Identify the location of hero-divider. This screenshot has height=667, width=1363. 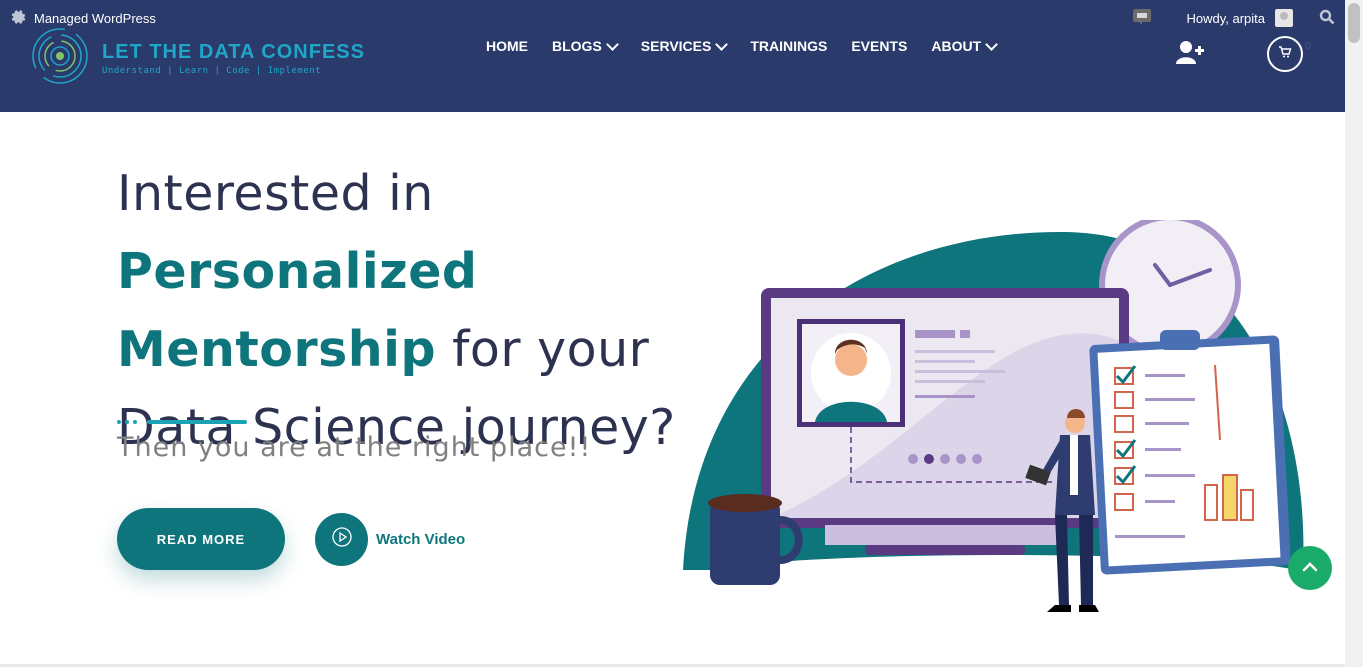
(182, 422).